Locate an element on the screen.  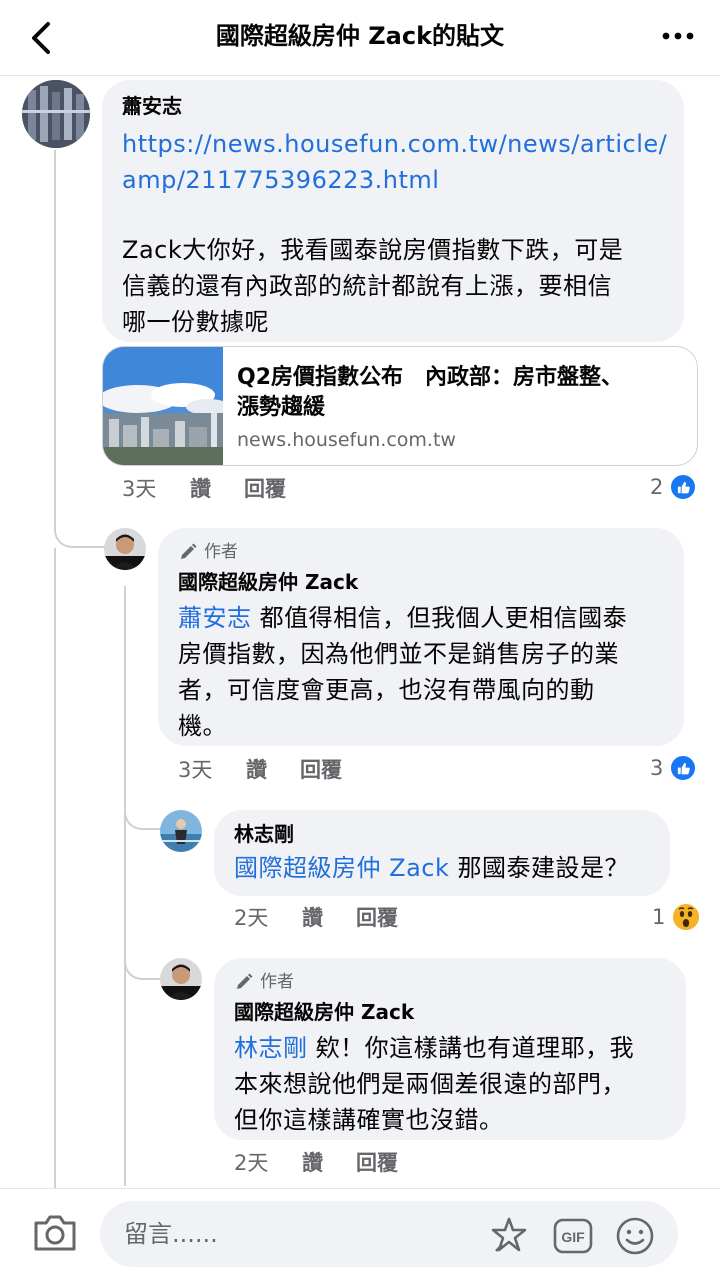
text-line: 但你這樣講確實也沒錯。 is located at coordinates (369, 1120).